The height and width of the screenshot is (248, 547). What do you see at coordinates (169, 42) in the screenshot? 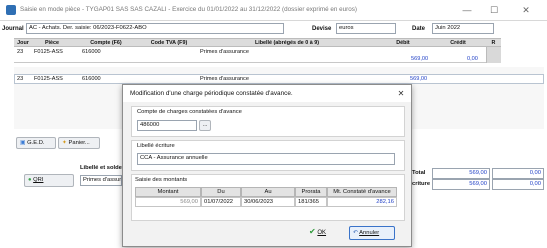
I see `col-code-tva: Code TVA (F9)` at bounding box center [169, 42].